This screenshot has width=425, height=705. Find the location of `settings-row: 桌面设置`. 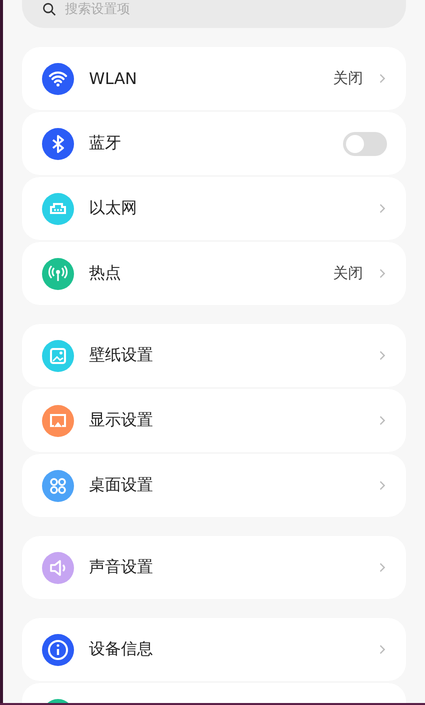

settings-row: 桌面设置 is located at coordinates (214, 485).